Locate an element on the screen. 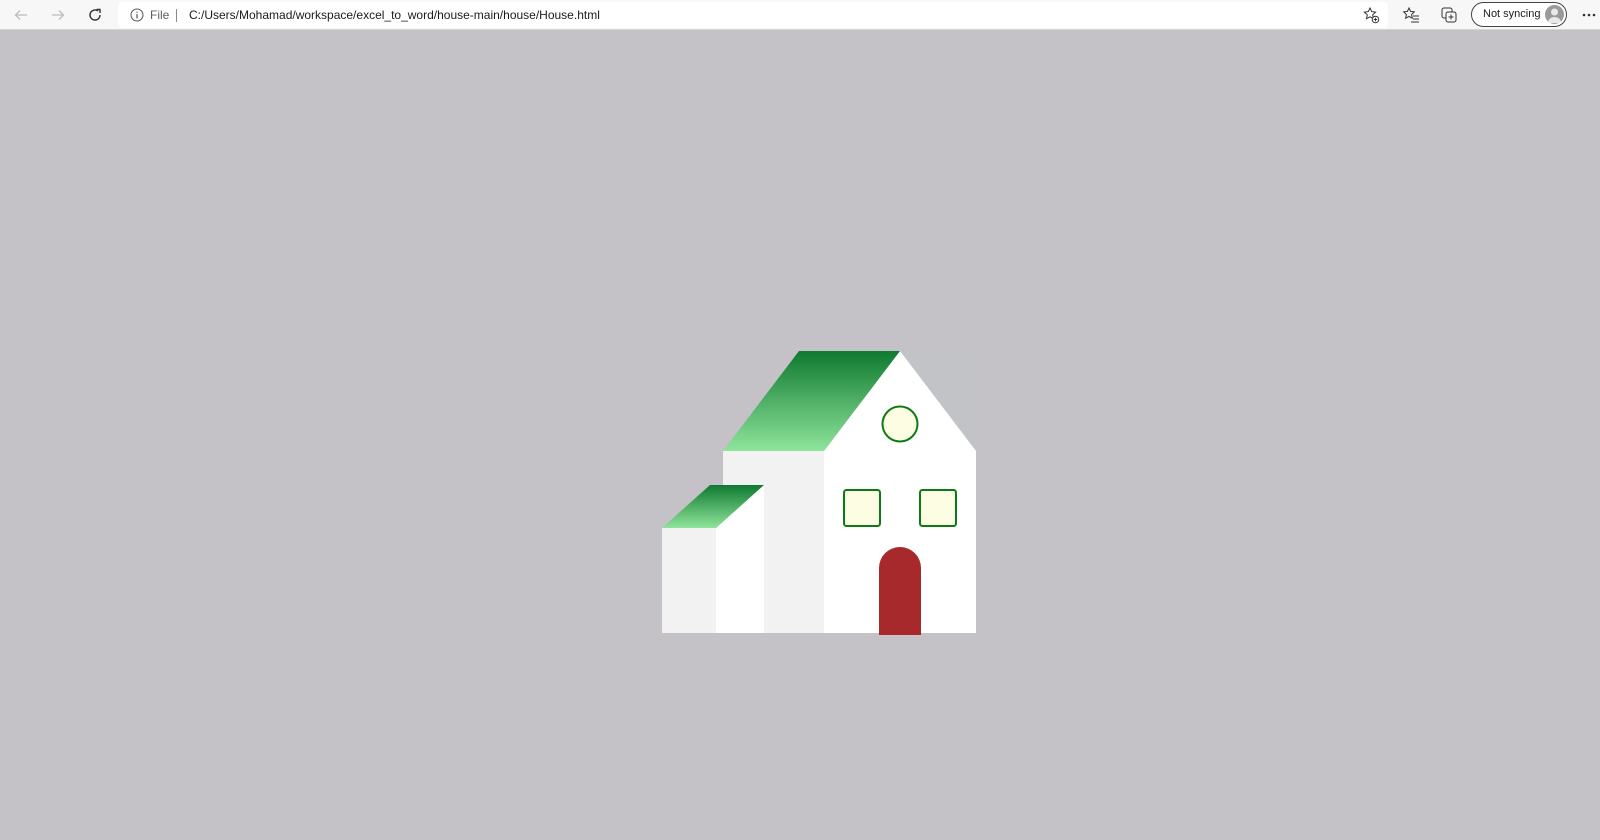  window-right is located at coordinates (938, 508).